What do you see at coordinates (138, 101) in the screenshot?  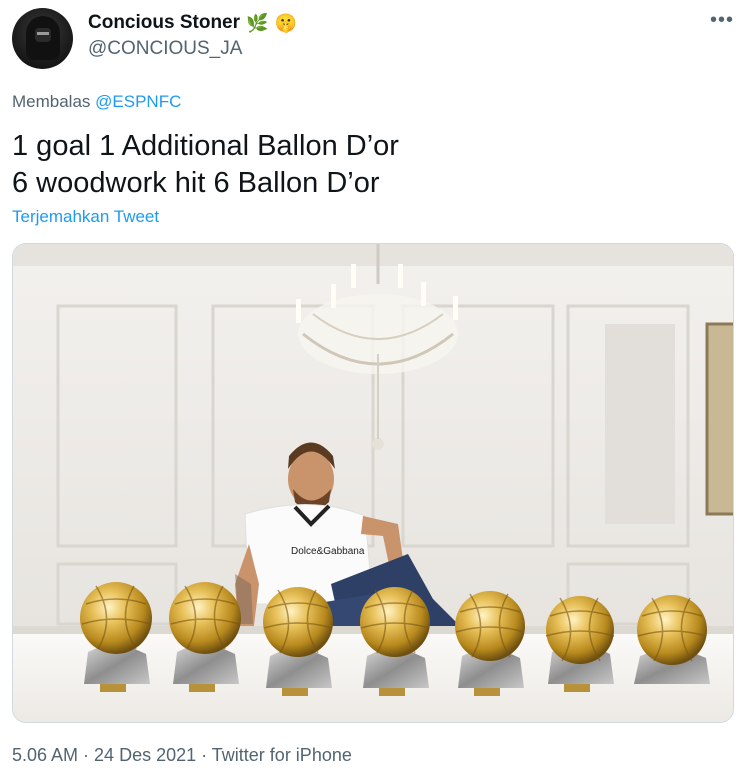 I see `reply-mention-link: @ESPNFC` at bounding box center [138, 101].